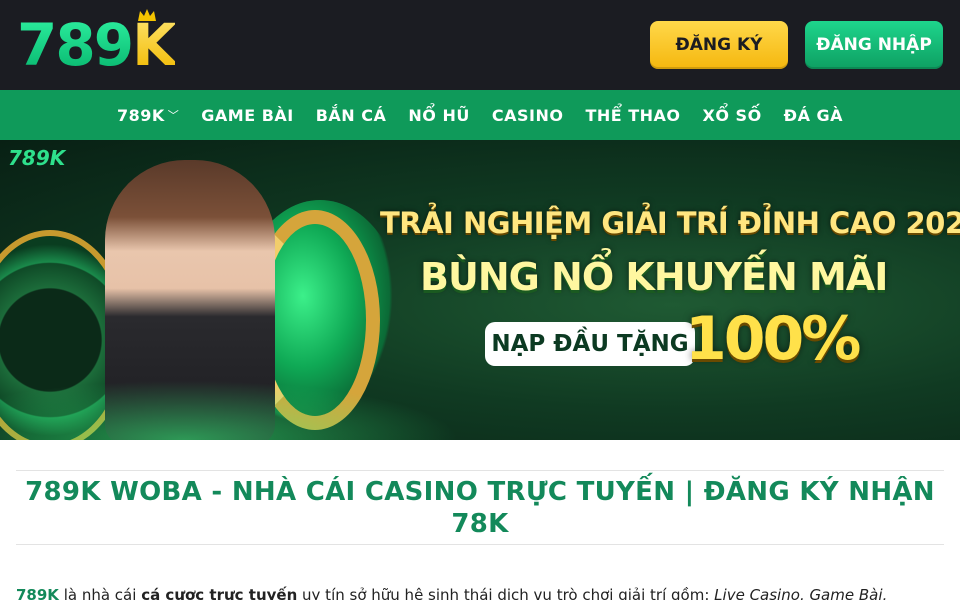  What do you see at coordinates (173, 115) in the screenshot?
I see `chevron-down-icon: ﹀` at bounding box center [173, 115].